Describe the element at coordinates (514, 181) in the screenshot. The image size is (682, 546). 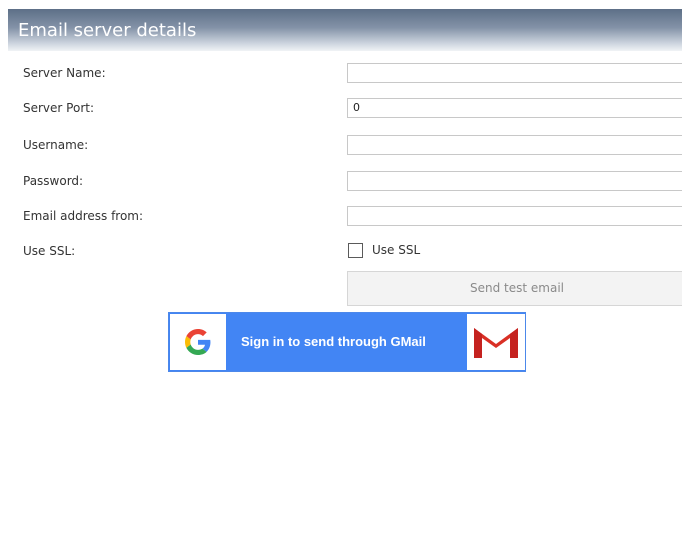
I see `password-input` at that location.